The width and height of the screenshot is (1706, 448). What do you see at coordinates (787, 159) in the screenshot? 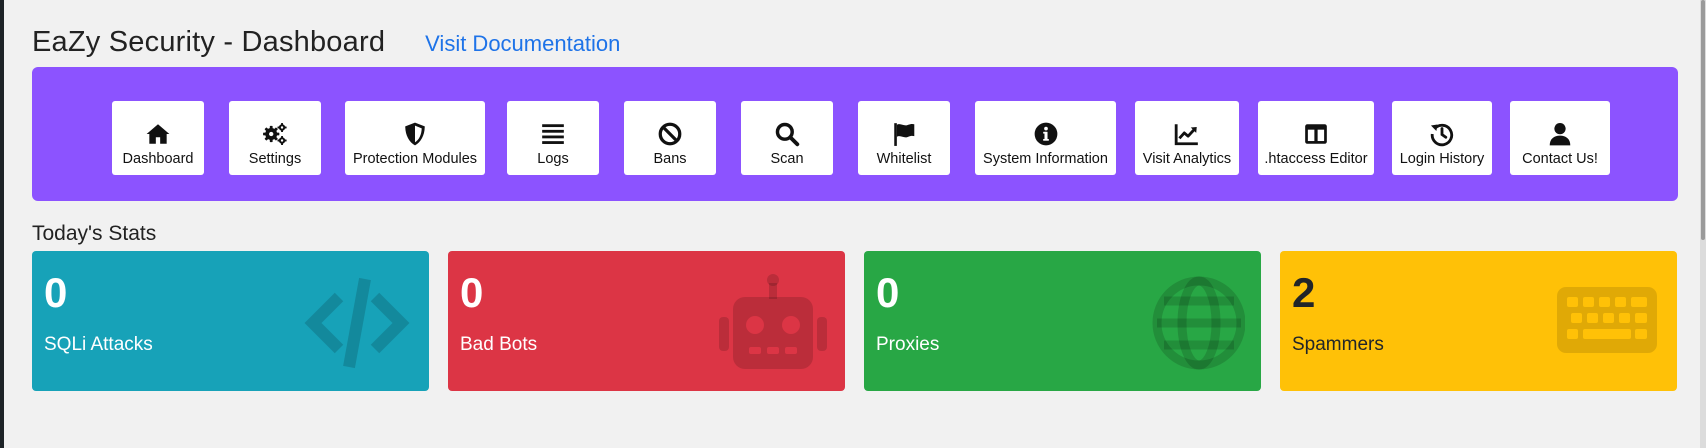
I see `nav-button-label: Scan` at bounding box center [787, 159].